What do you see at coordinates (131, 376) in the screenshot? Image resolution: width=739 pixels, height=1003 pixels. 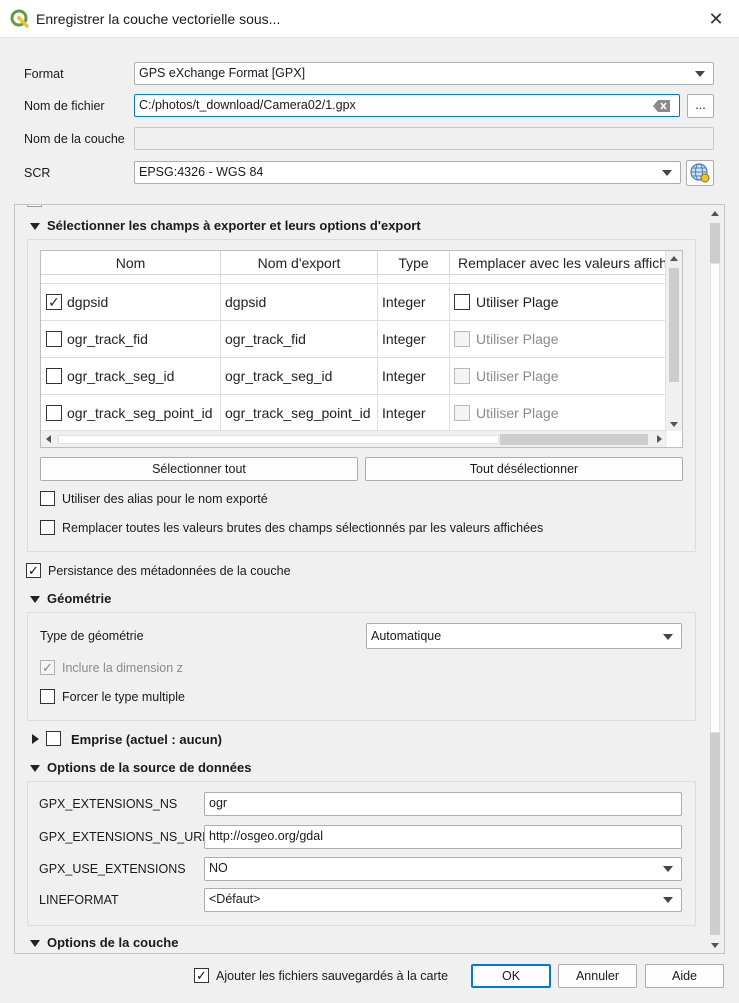 I see `field-name-cell: ogr_track_seg_id` at bounding box center [131, 376].